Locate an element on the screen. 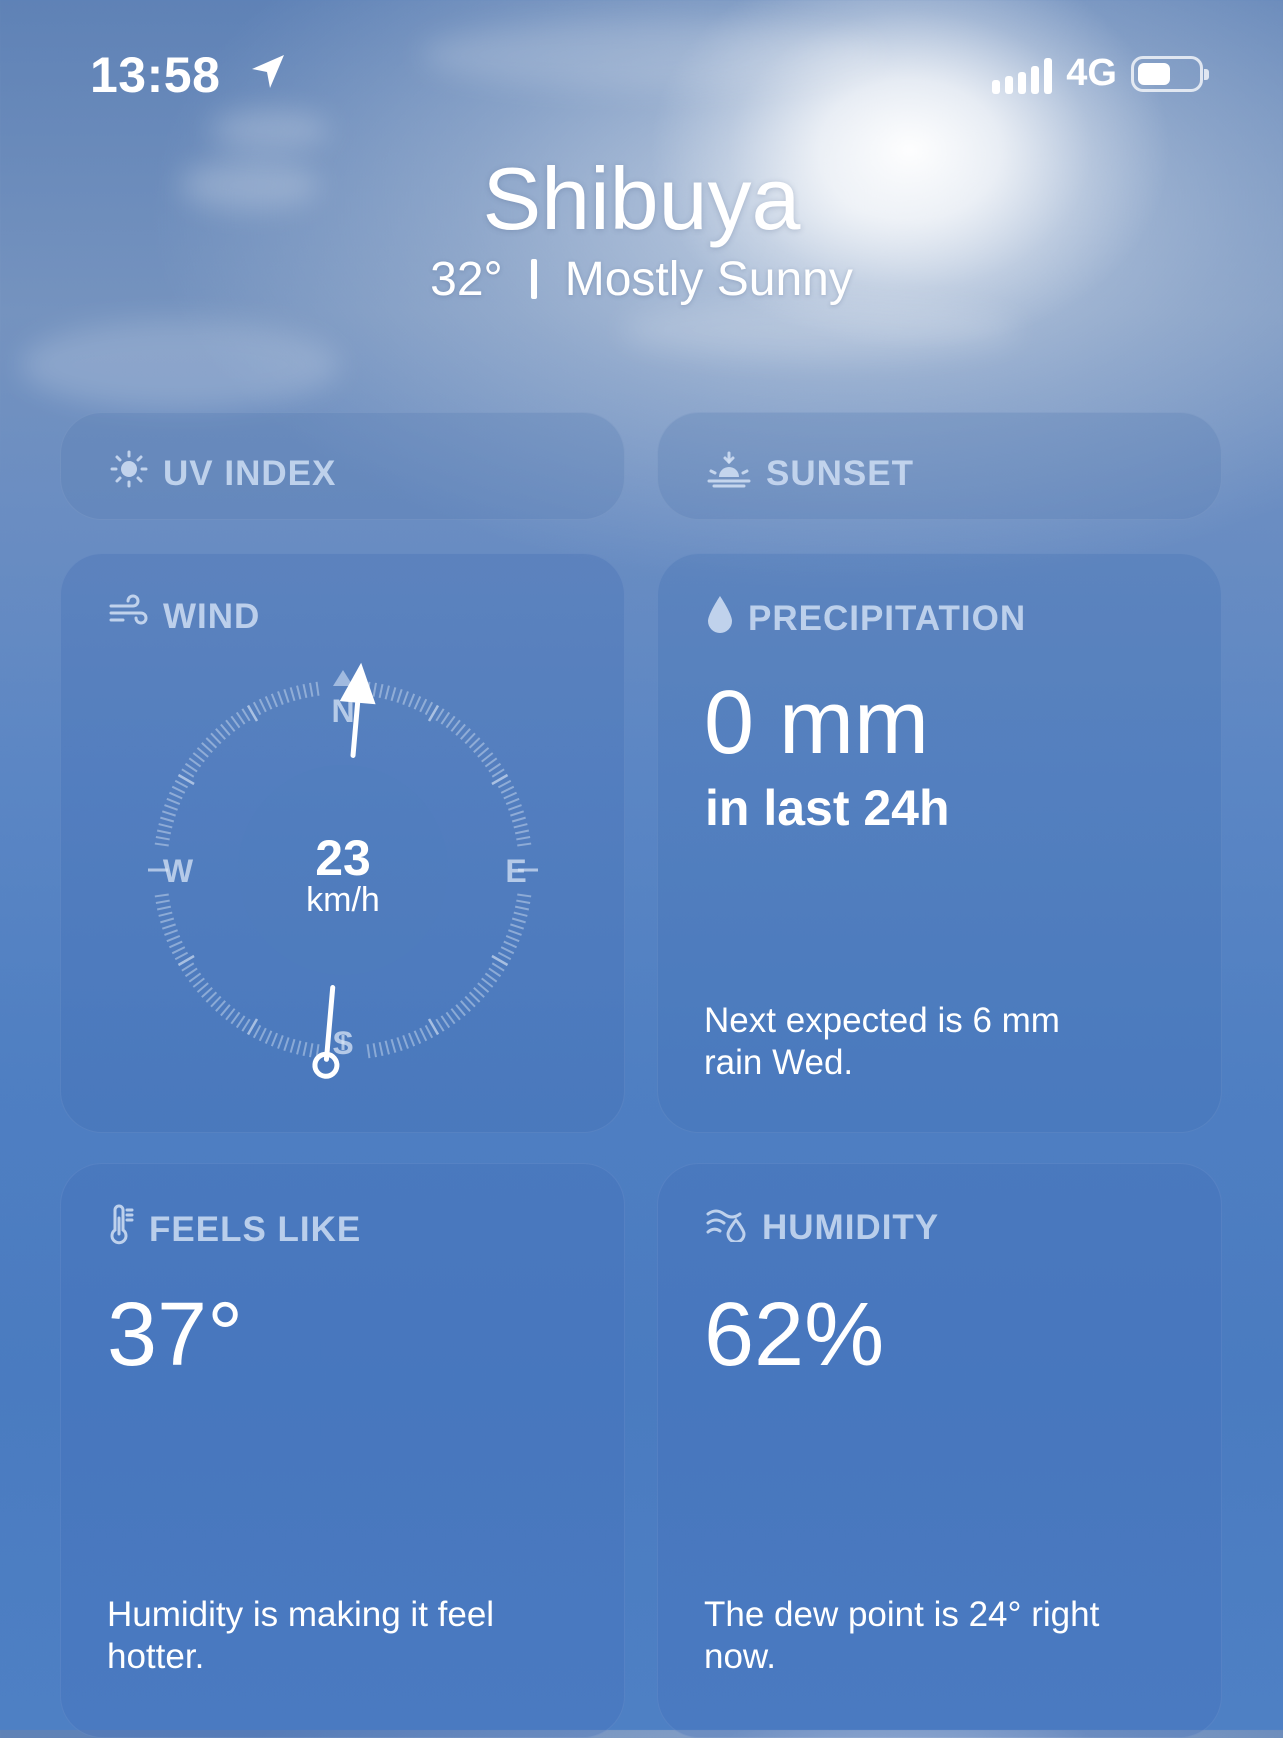 This screenshot has height=1738, width=1283. city-name: Shibuya is located at coordinates (641, 198).